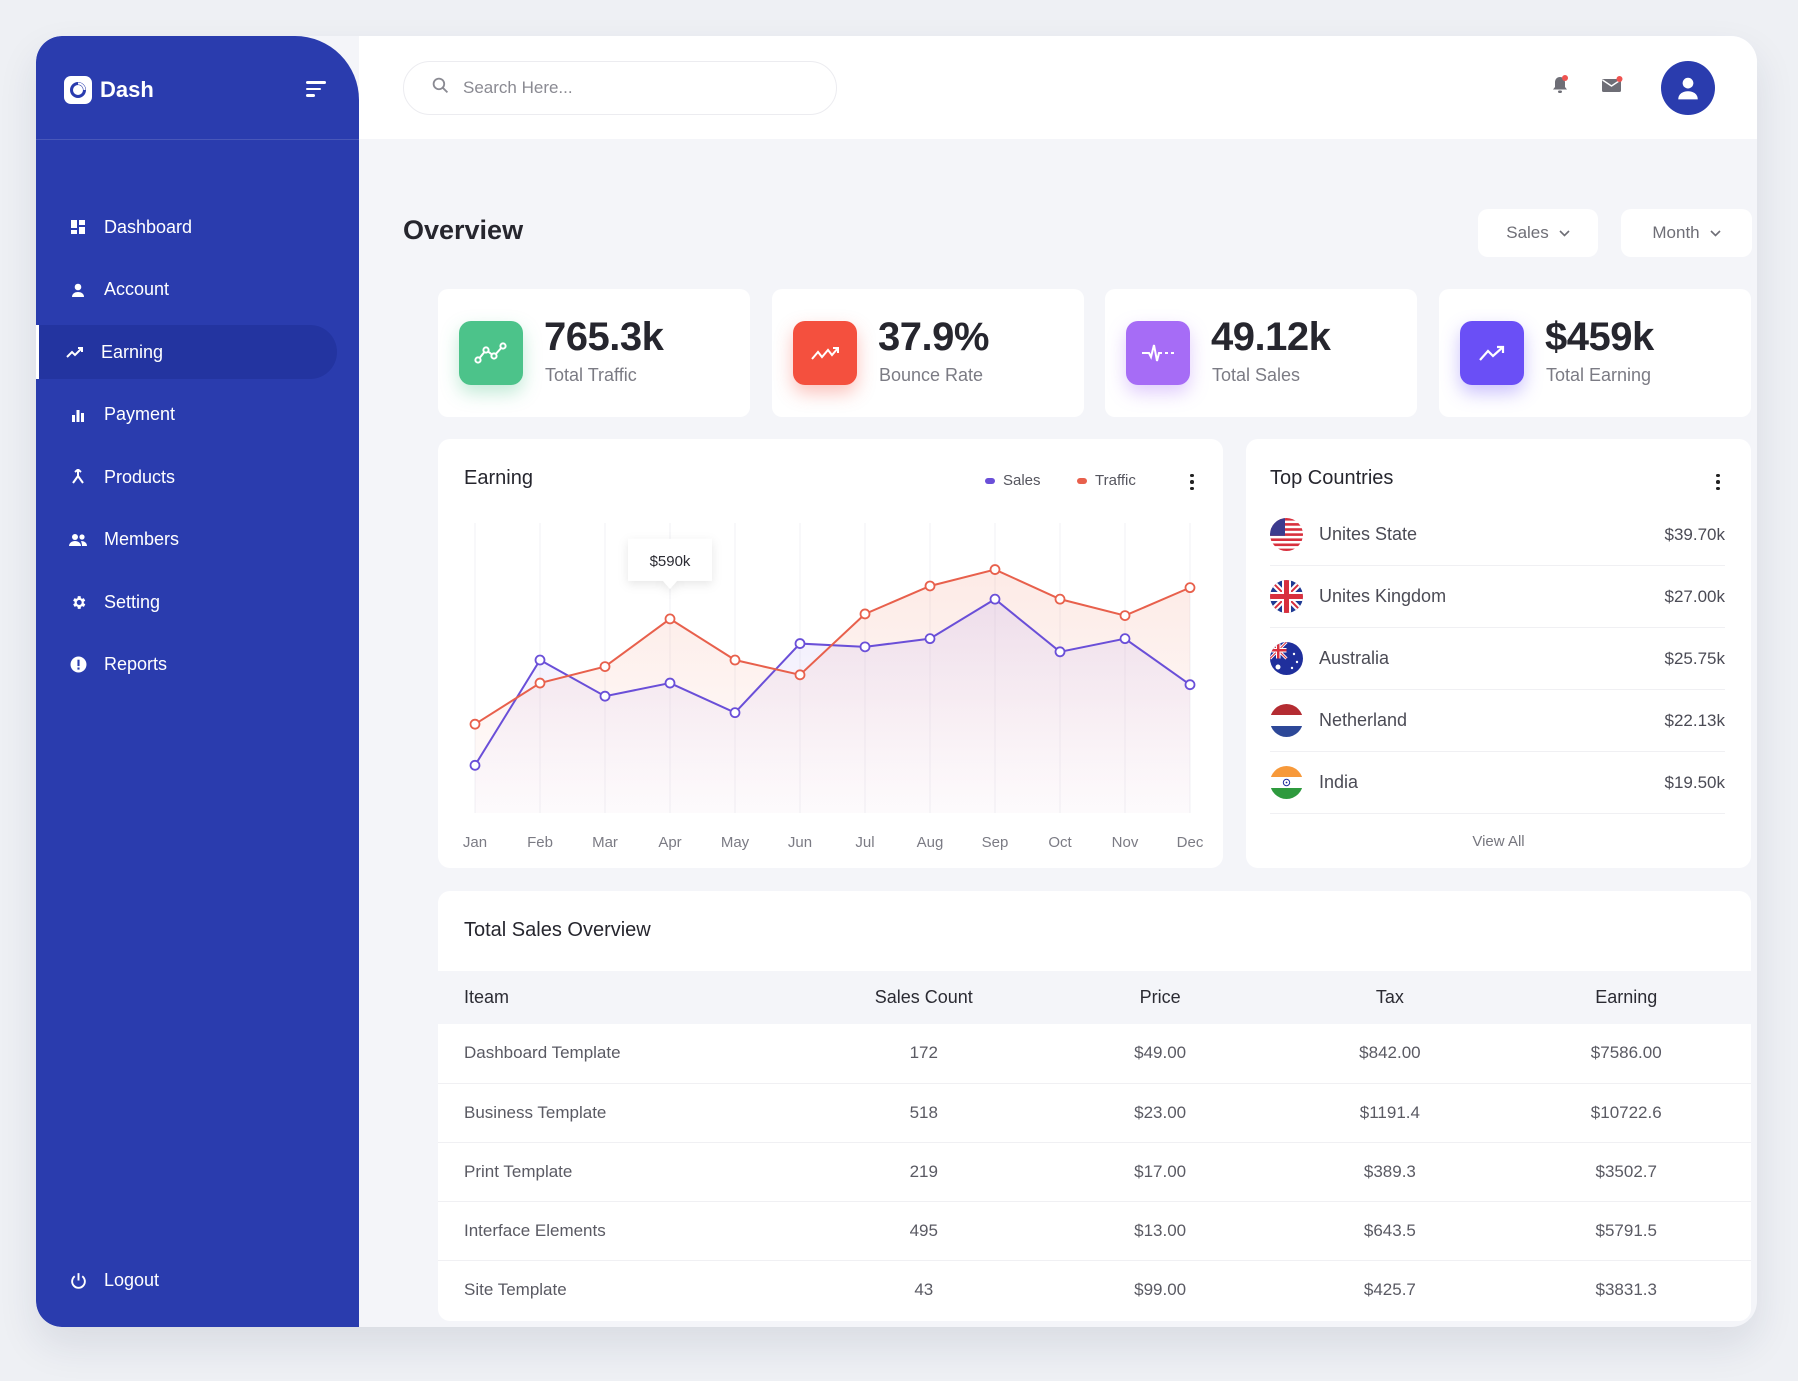 This screenshot has height=1381, width=1798. What do you see at coordinates (1271, 337) in the screenshot?
I see `stat-value: 49.12k` at bounding box center [1271, 337].